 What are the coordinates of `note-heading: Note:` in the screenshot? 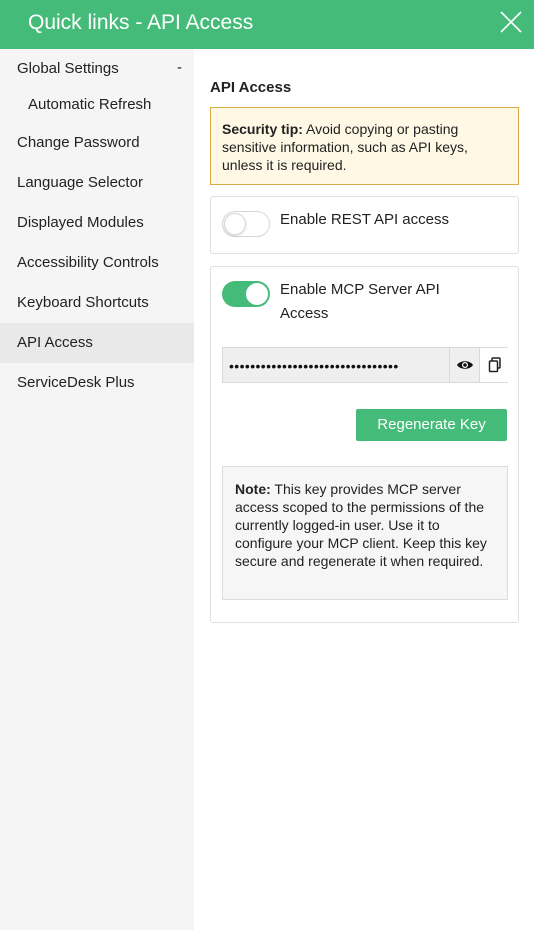 It's located at (253, 489).